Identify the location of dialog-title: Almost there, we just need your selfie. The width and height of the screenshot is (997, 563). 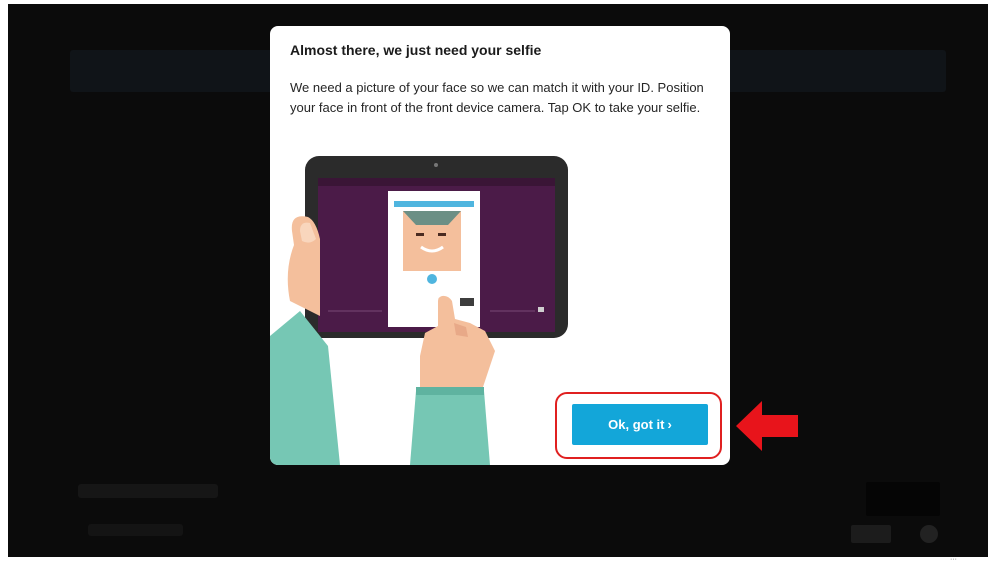
(416, 50).